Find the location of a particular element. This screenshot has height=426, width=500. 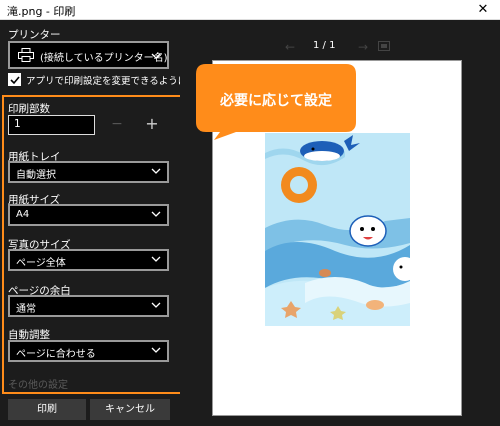

paper-size-value: A4 is located at coordinates (23, 214).